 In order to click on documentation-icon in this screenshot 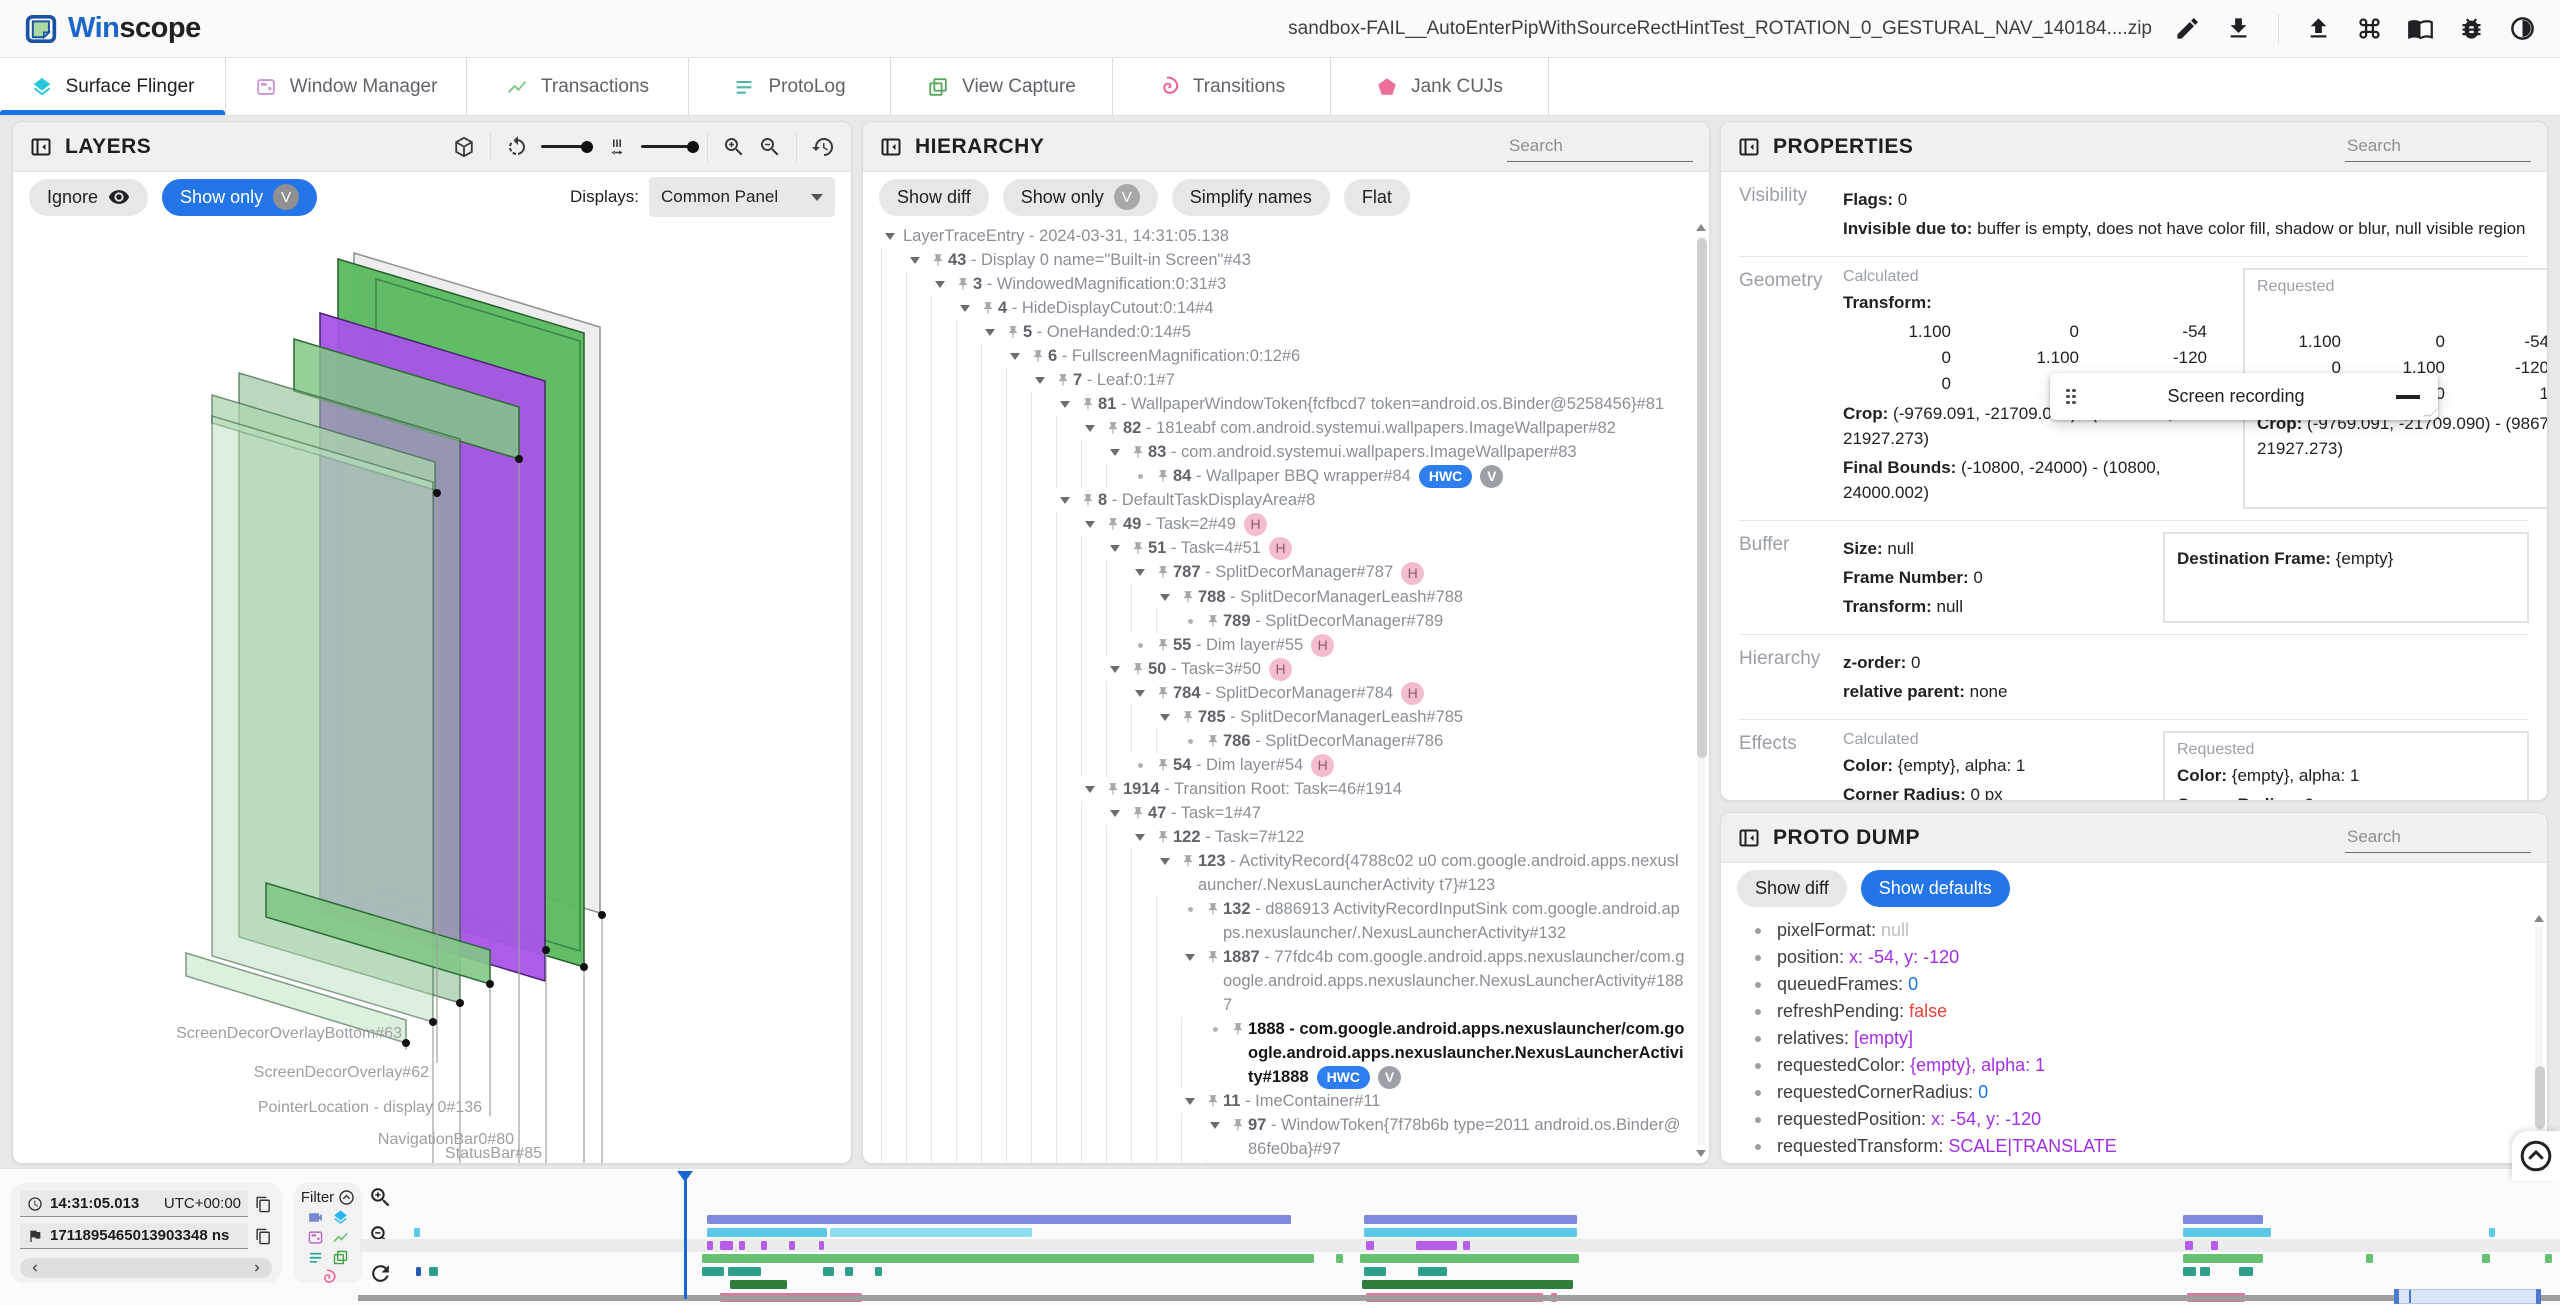, I will do `click(2420, 28)`.